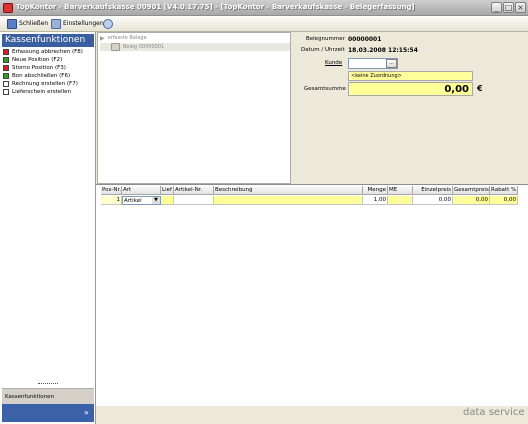 This screenshot has width=528, height=424. Describe the element at coordinates (48, 396) in the screenshot. I see `sidebar-footer-tab: Kassenfunktionen` at that location.